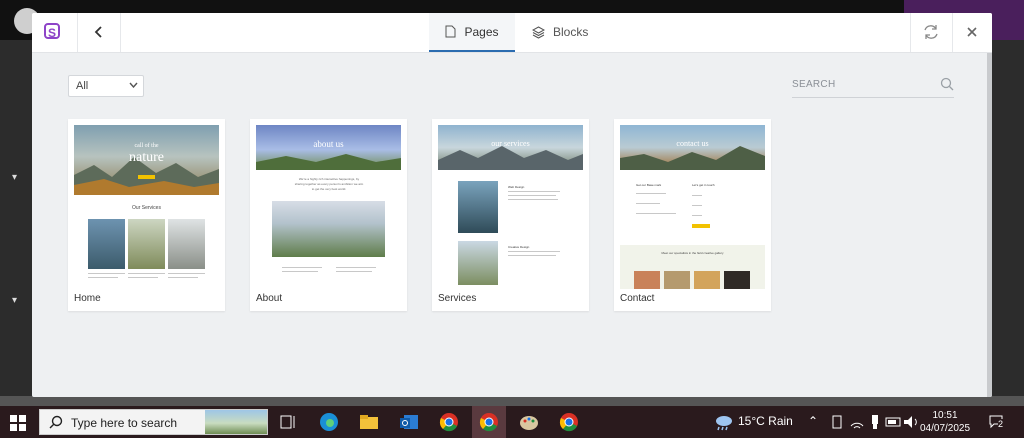 This screenshot has width=1024, height=438. What do you see at coordinates (82, 86) in the screenshot?
I see `filter-selected-value: All` at bounding box center [82, 86].